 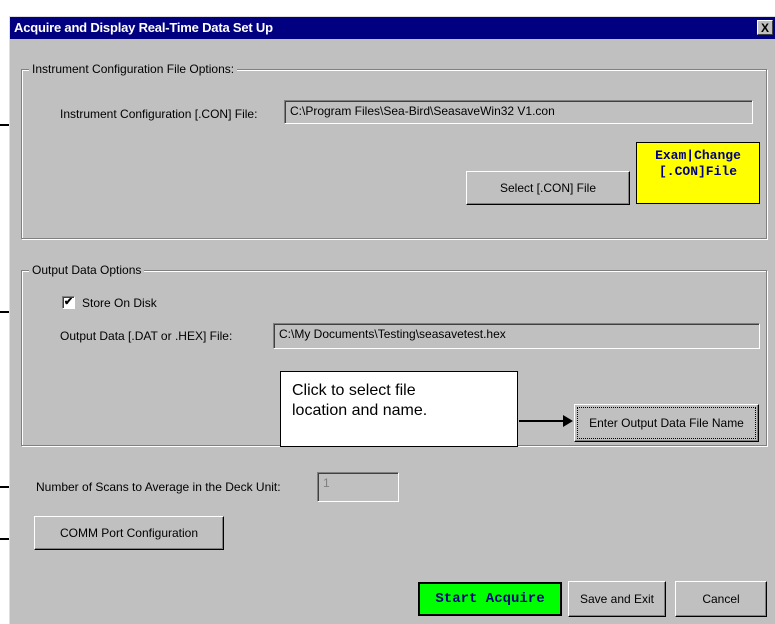 What do you see at coordinates (159, 114) in the screenshot?
I see `con-file-label: Instrument Configuration [.CON] File:` at bounding box center [159, 114].